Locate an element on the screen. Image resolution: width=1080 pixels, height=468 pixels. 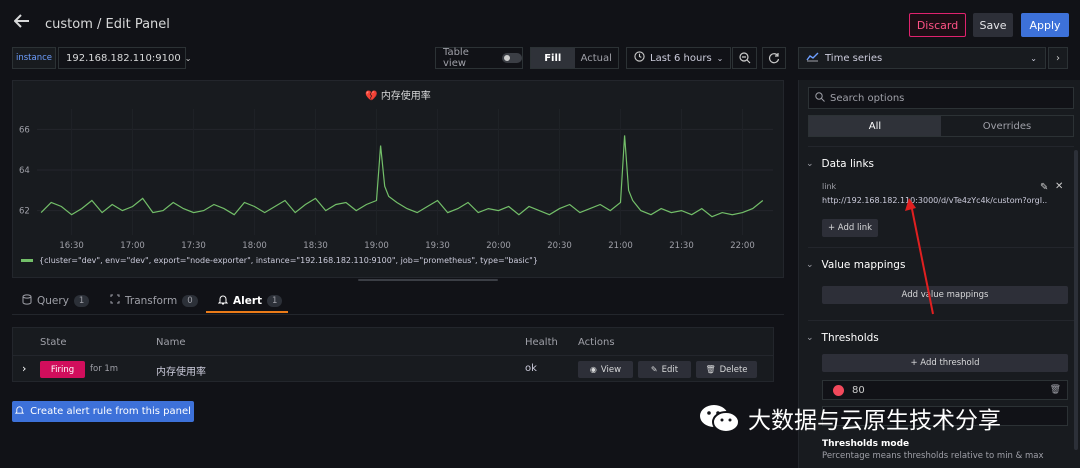
value-mappings-title: Value mappings is located at coordinates (863, 265).